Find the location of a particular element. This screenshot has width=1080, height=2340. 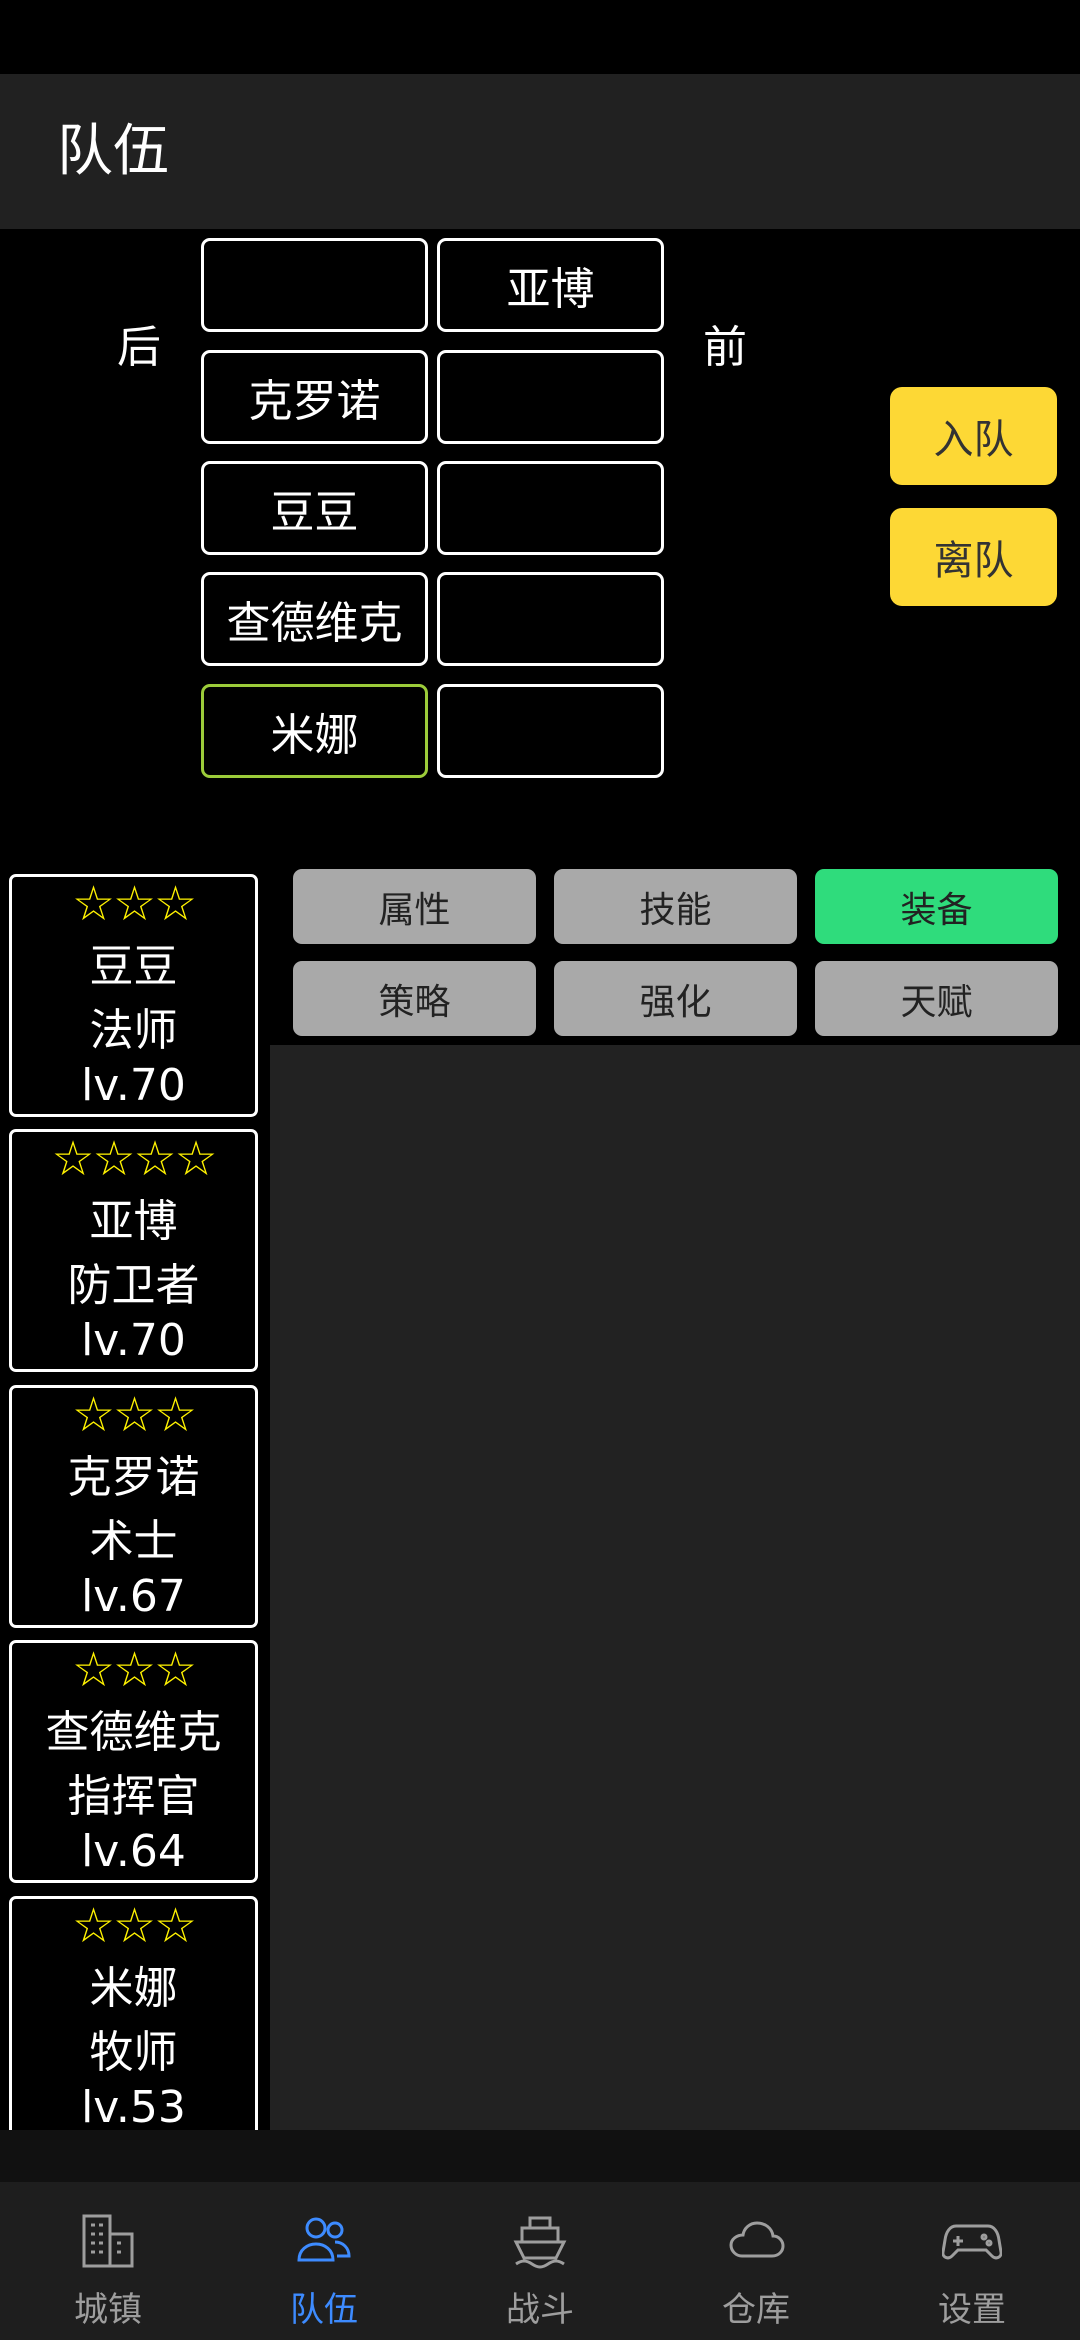

hero-card: ☆☆☆☆ 亚博 防卫者 lv.70 is located at coordinates (133, 1250).